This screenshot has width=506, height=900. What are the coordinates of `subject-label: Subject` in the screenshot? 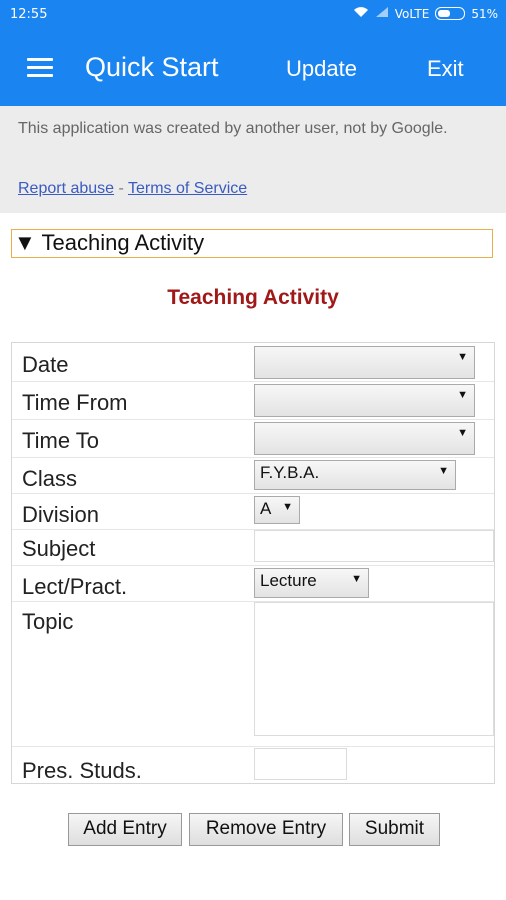 It's located at (59, 548).